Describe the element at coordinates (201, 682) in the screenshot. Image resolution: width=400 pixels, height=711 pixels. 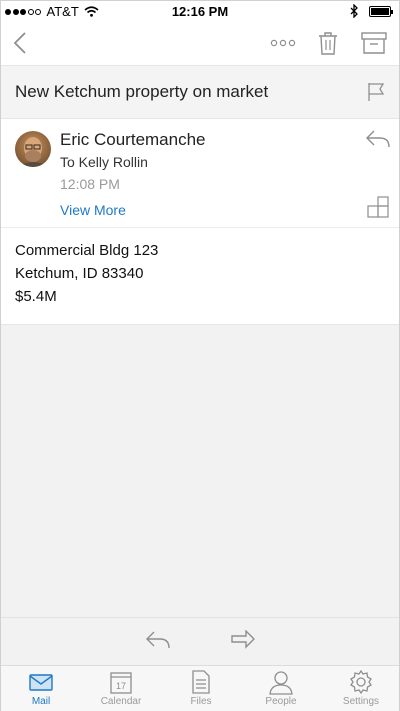
I see `files-icon` at that location.